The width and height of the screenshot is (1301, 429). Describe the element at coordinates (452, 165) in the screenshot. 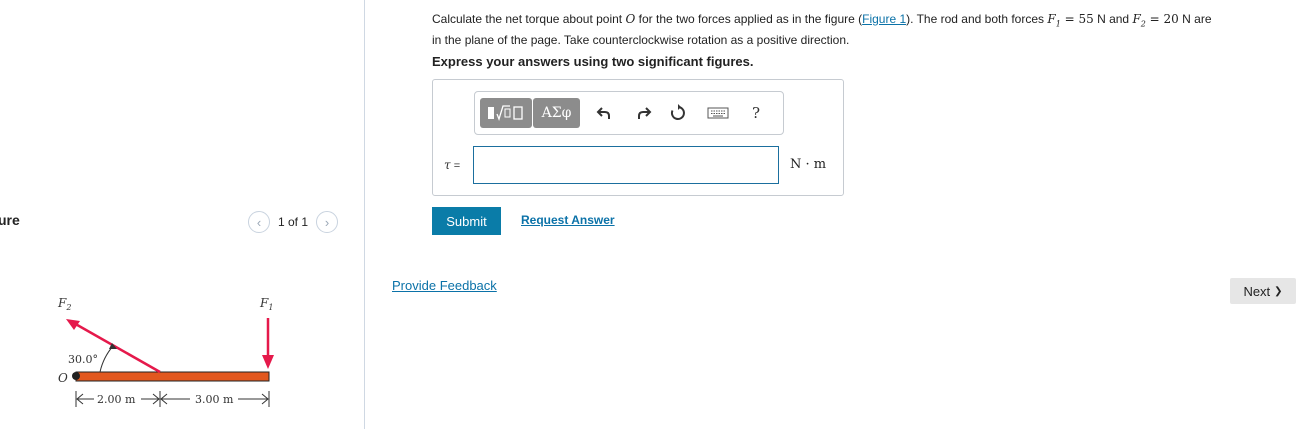

I see `variable-label: τ =` at that location.